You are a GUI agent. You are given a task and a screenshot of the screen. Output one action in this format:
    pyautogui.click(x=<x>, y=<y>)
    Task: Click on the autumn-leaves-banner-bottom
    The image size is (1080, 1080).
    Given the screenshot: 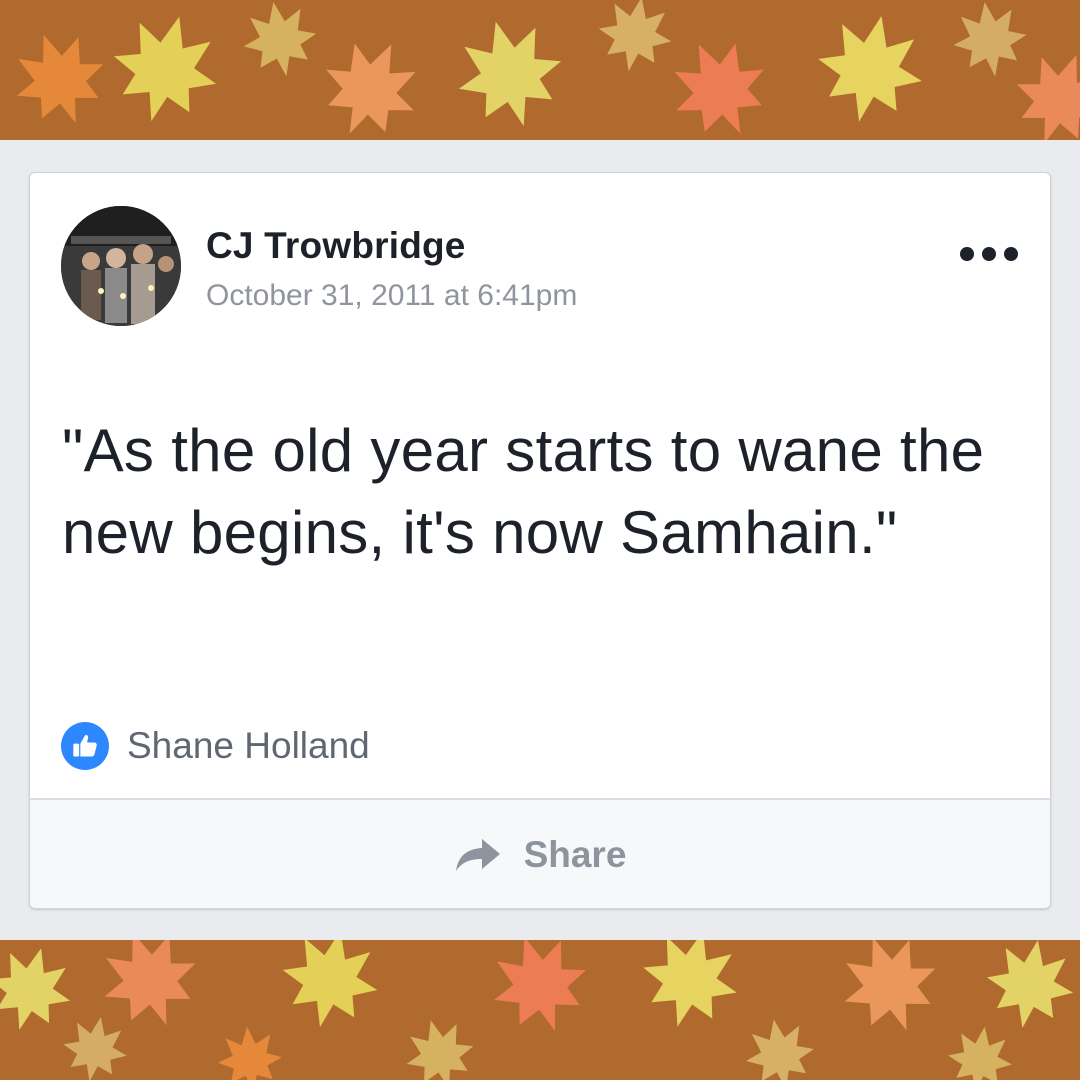 What is the action you would take?
    pyautogui.click(x=540, y=1010)
    